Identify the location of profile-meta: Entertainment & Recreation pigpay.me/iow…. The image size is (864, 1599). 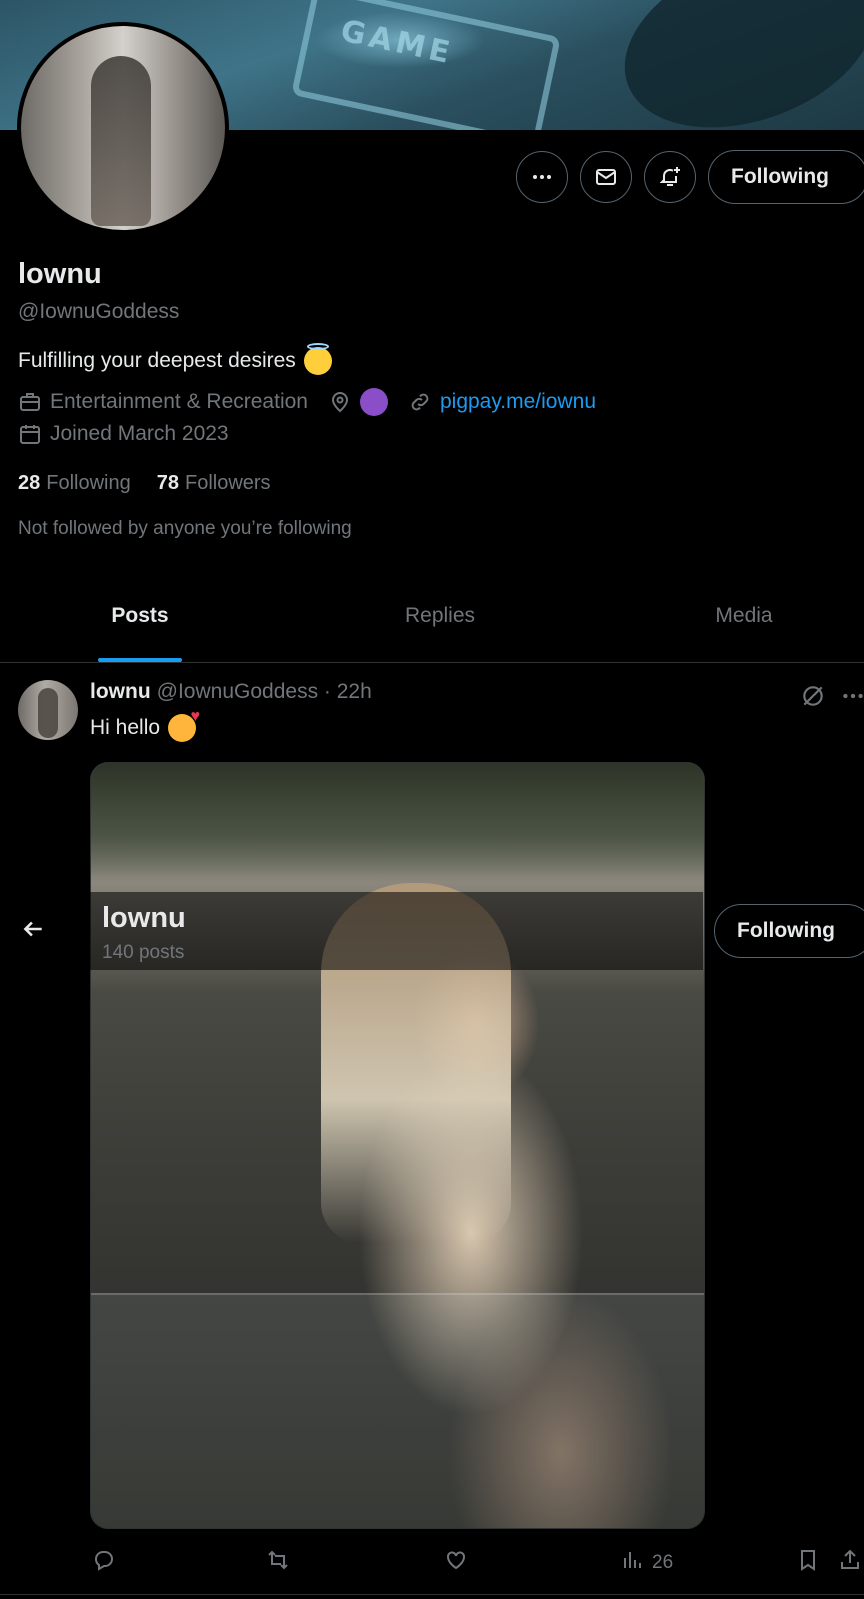
(317, 402).